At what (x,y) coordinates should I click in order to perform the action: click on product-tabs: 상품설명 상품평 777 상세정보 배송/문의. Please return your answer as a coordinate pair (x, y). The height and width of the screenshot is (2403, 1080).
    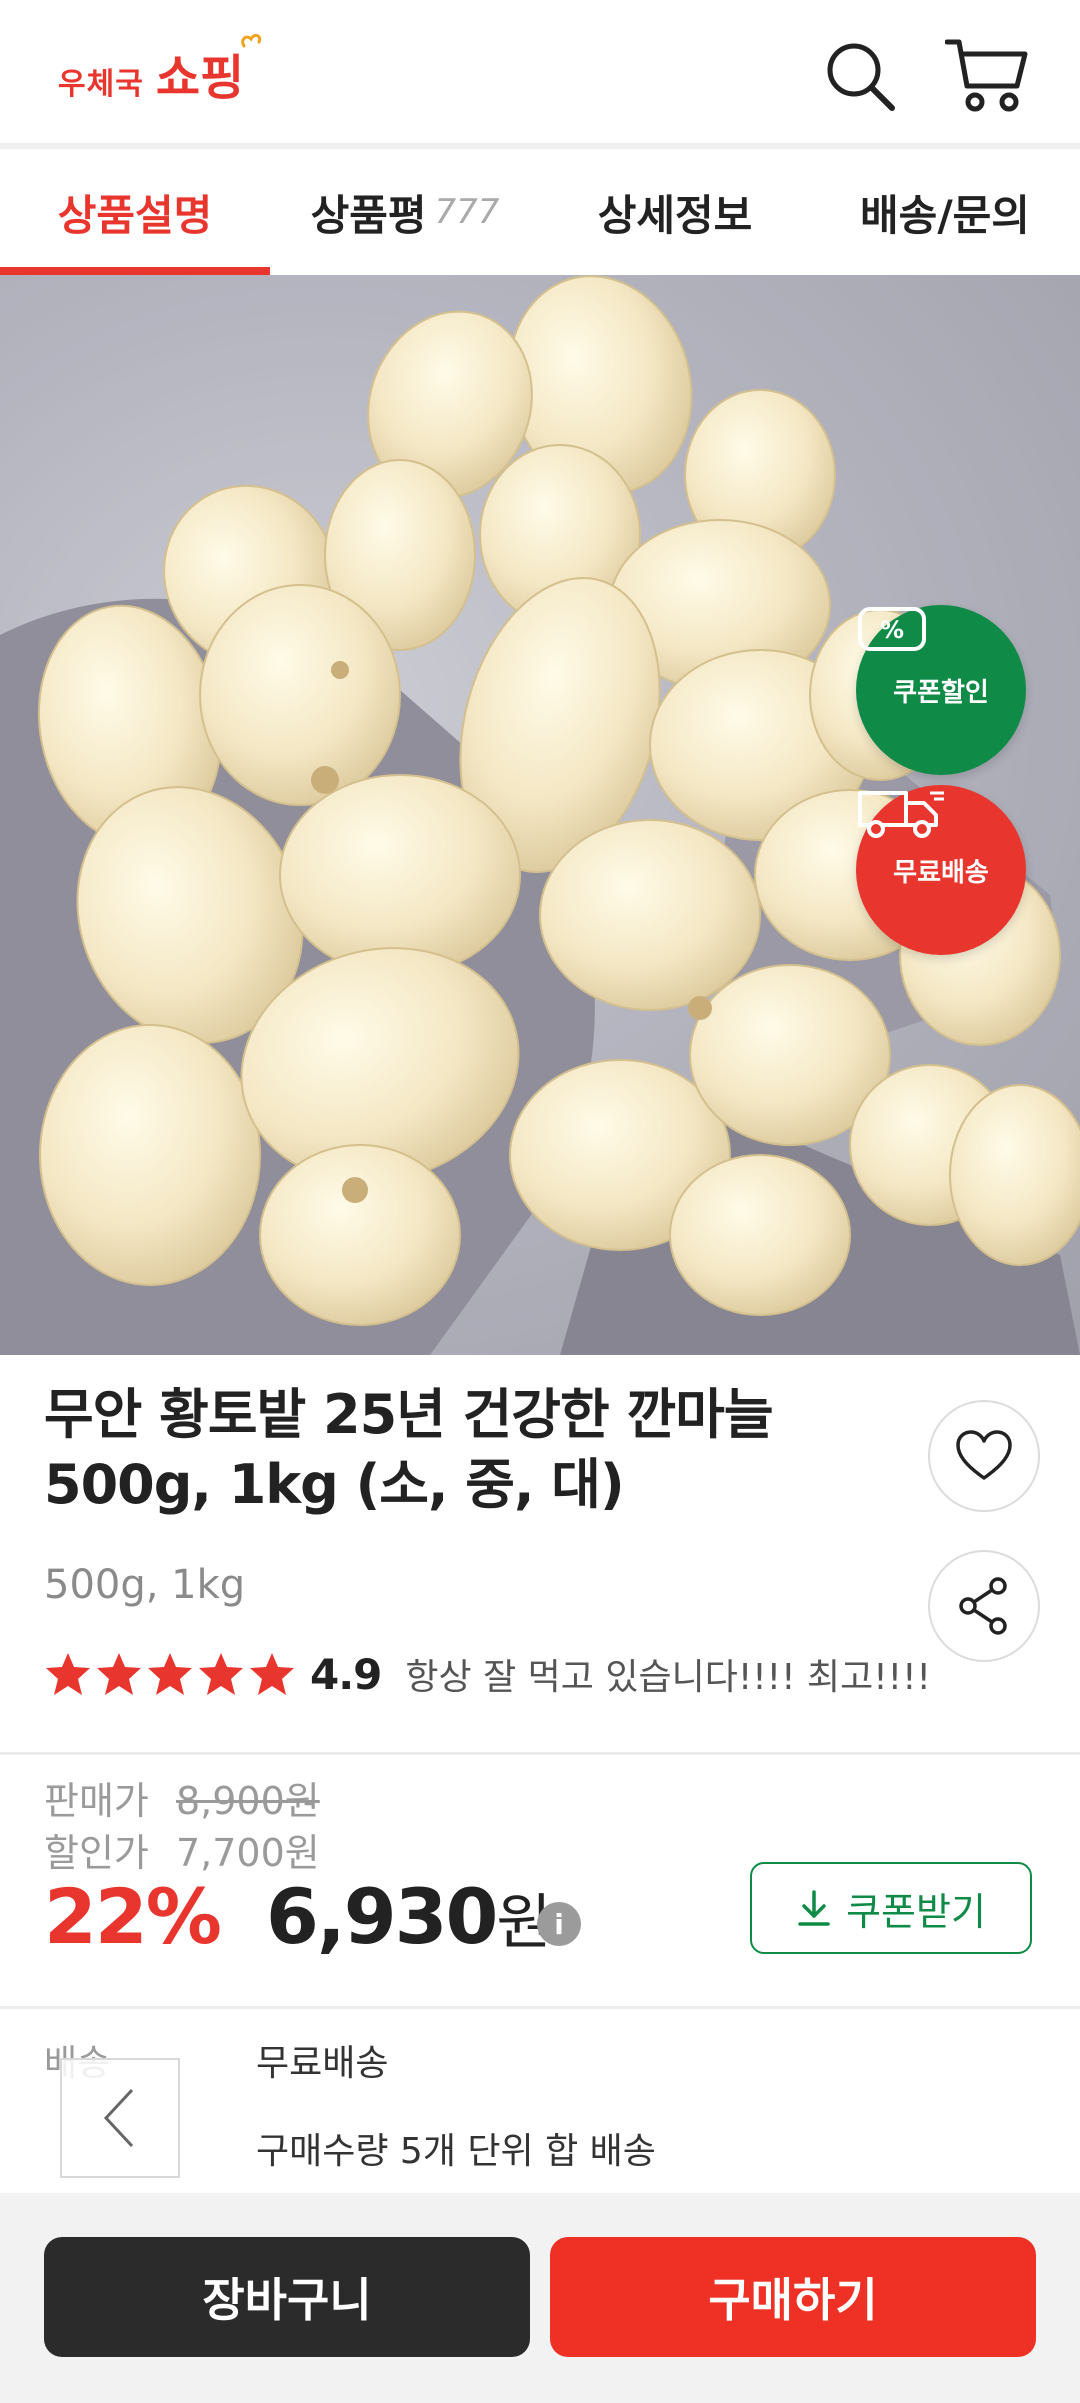
    Looking at the image, I should click on (540, 212).